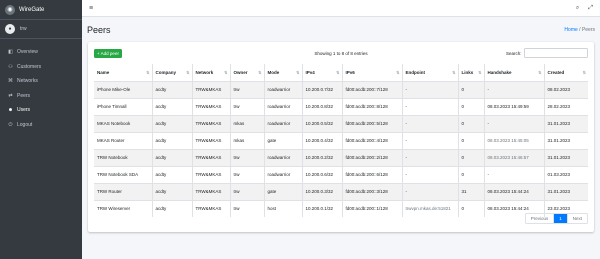 Image resolution: width=600 pixels, height=259 pixels. Describe the element at coordinates (247, 191) in the screenshot. I see `cell-owner: trw` at that location.